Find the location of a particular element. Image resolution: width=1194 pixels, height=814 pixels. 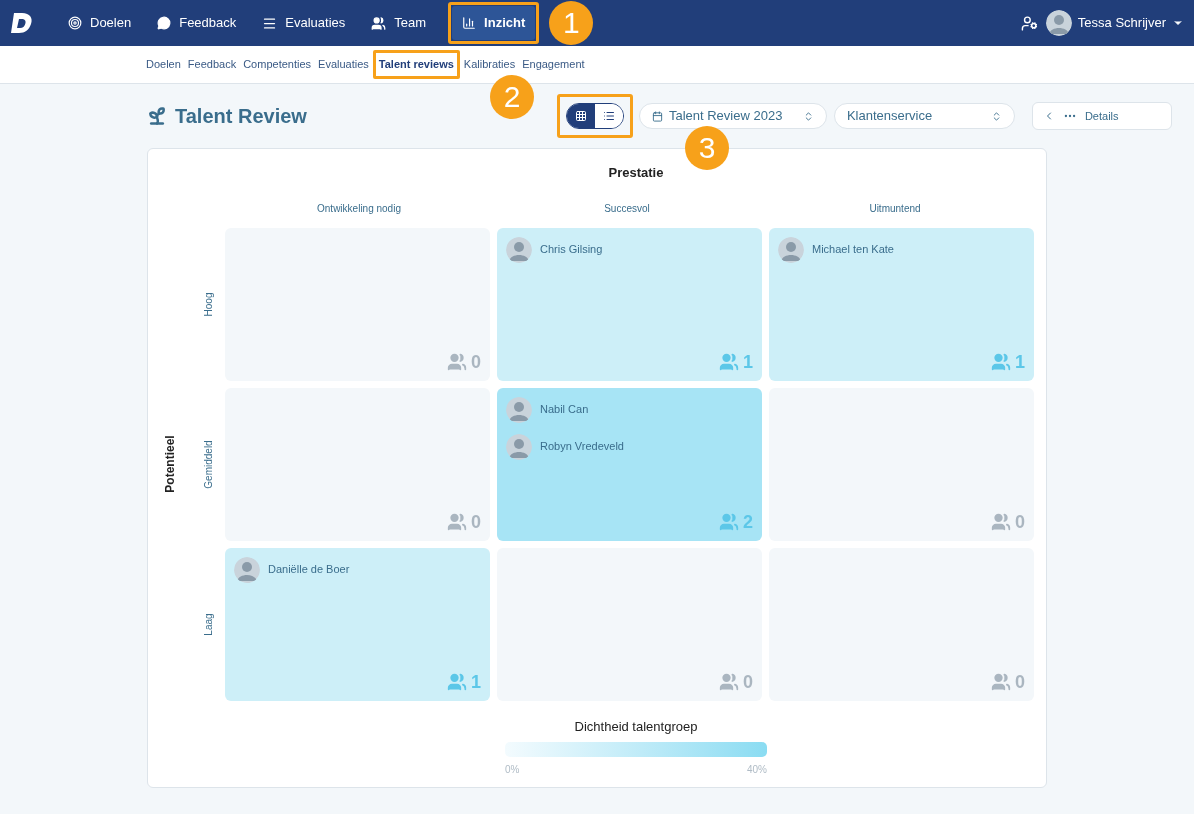

nav-tab: Feedback is located at coordinates (197, 23).